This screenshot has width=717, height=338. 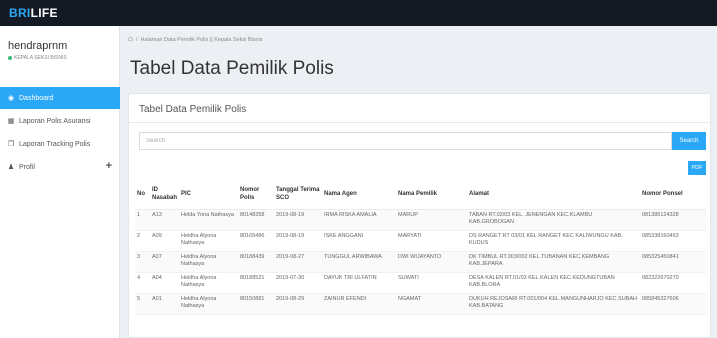 I want to click on column-header: Nomor Polis, so click(x=256, y=195).